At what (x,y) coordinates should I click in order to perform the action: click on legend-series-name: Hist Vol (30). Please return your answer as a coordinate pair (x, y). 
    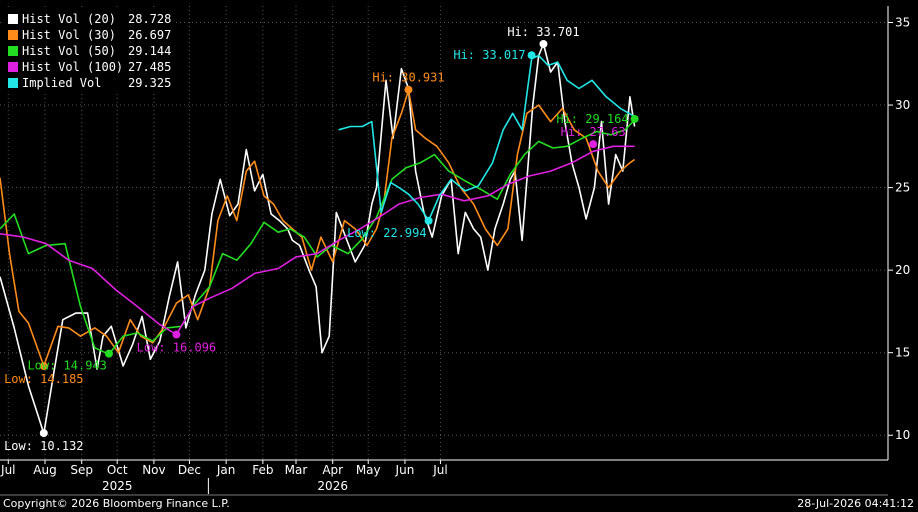
    Looking at the image, I should click on (69, 35).